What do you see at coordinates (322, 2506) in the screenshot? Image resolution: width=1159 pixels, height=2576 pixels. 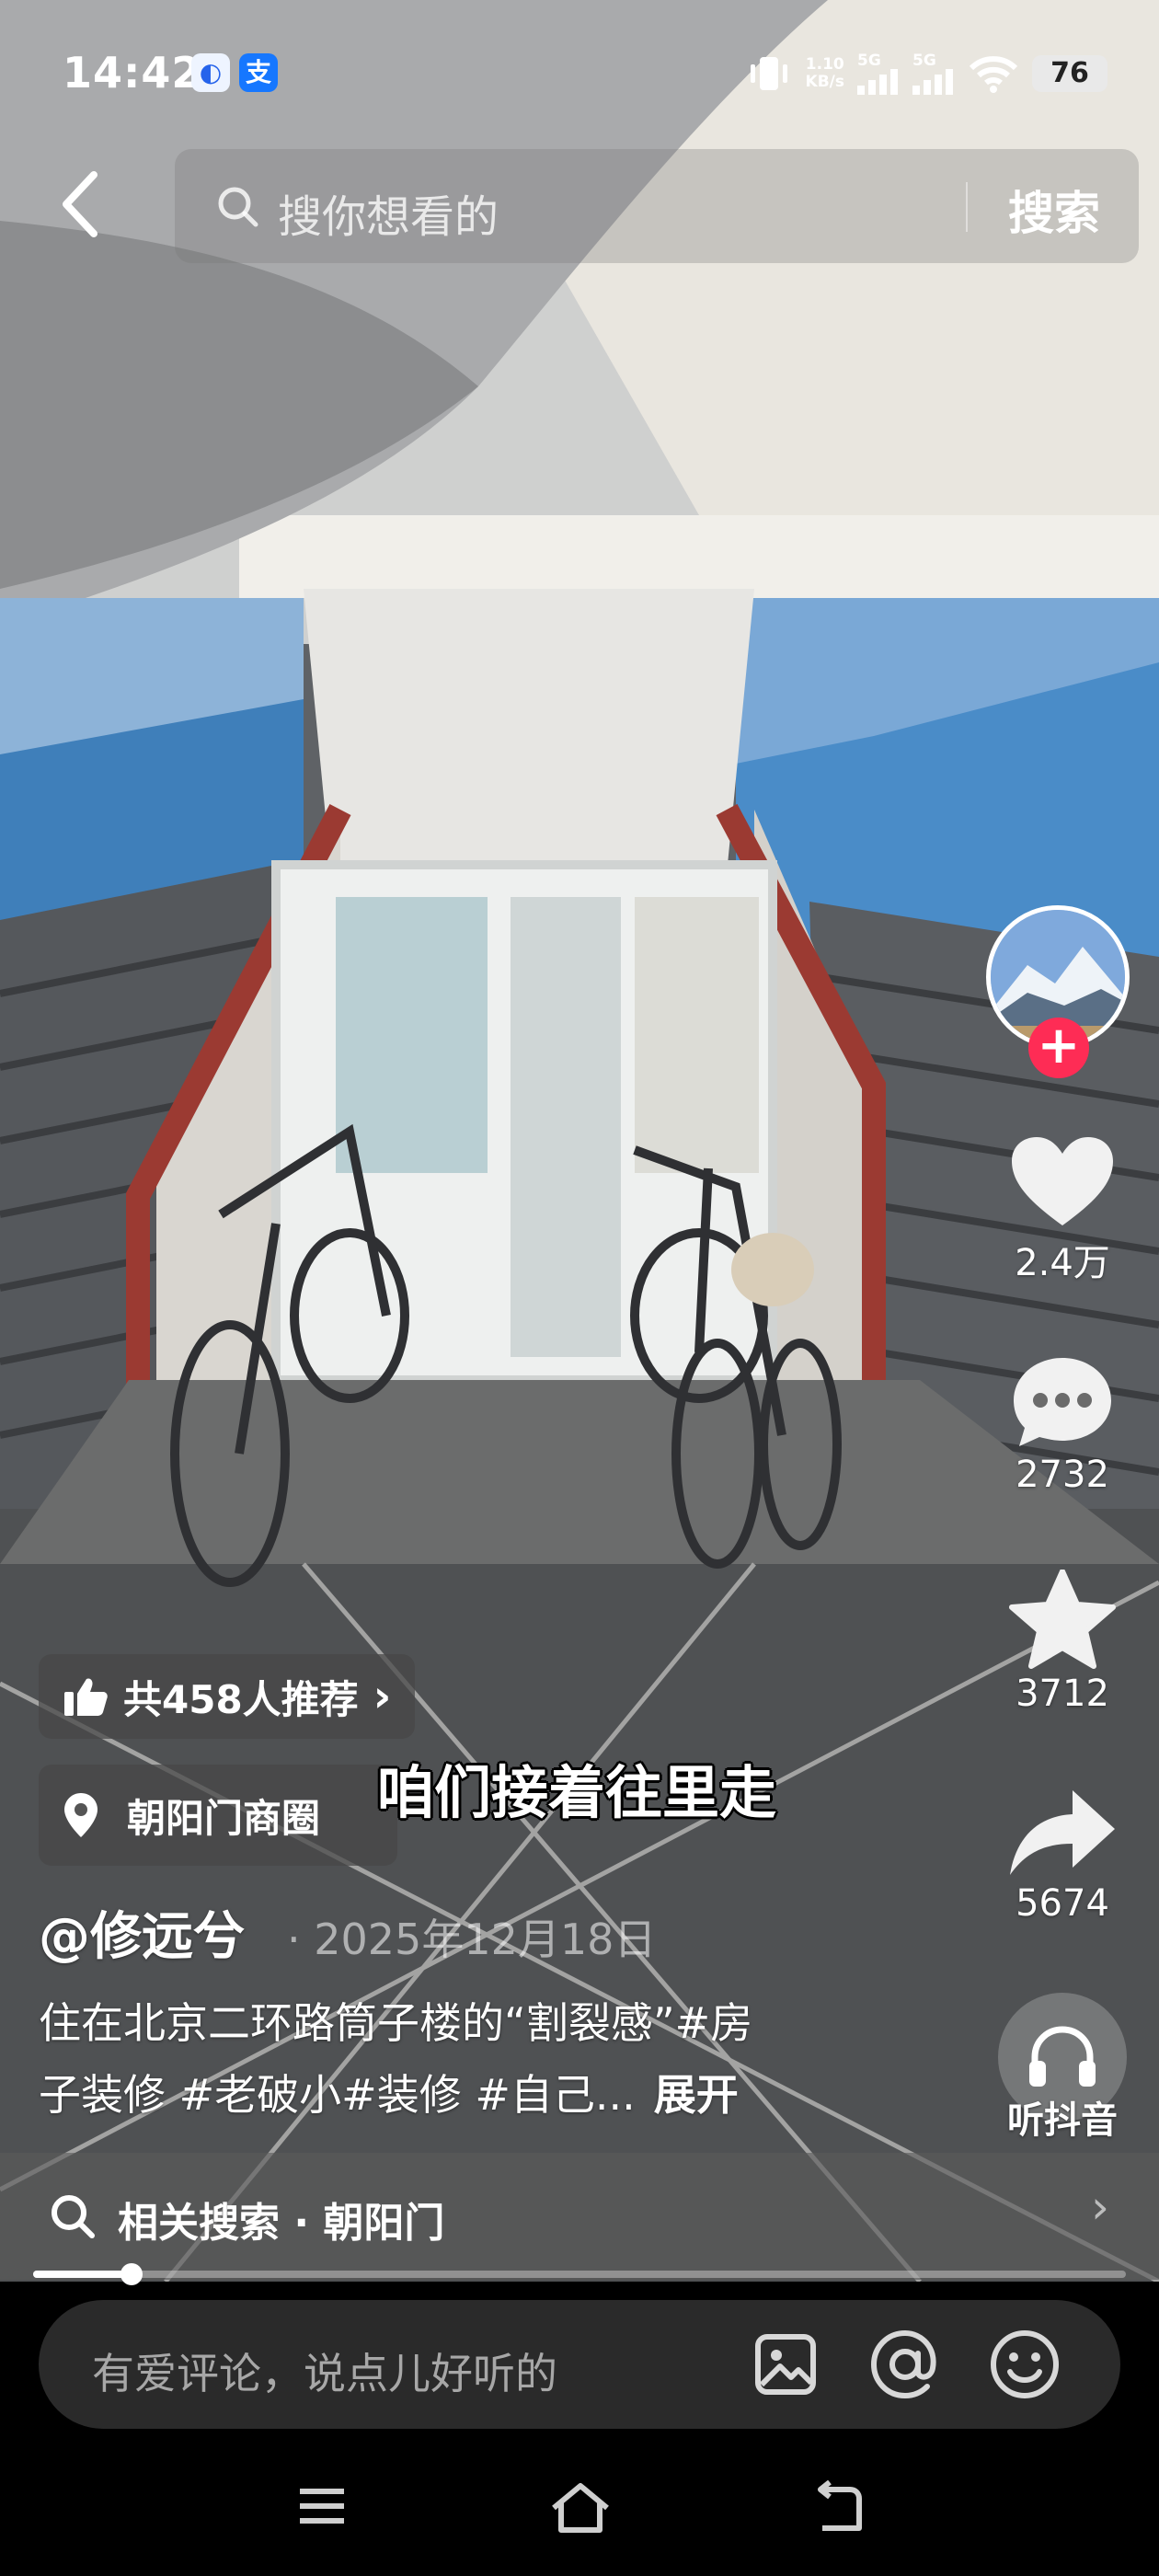 I see `menu-icon` at bounding box center [322, 2506].